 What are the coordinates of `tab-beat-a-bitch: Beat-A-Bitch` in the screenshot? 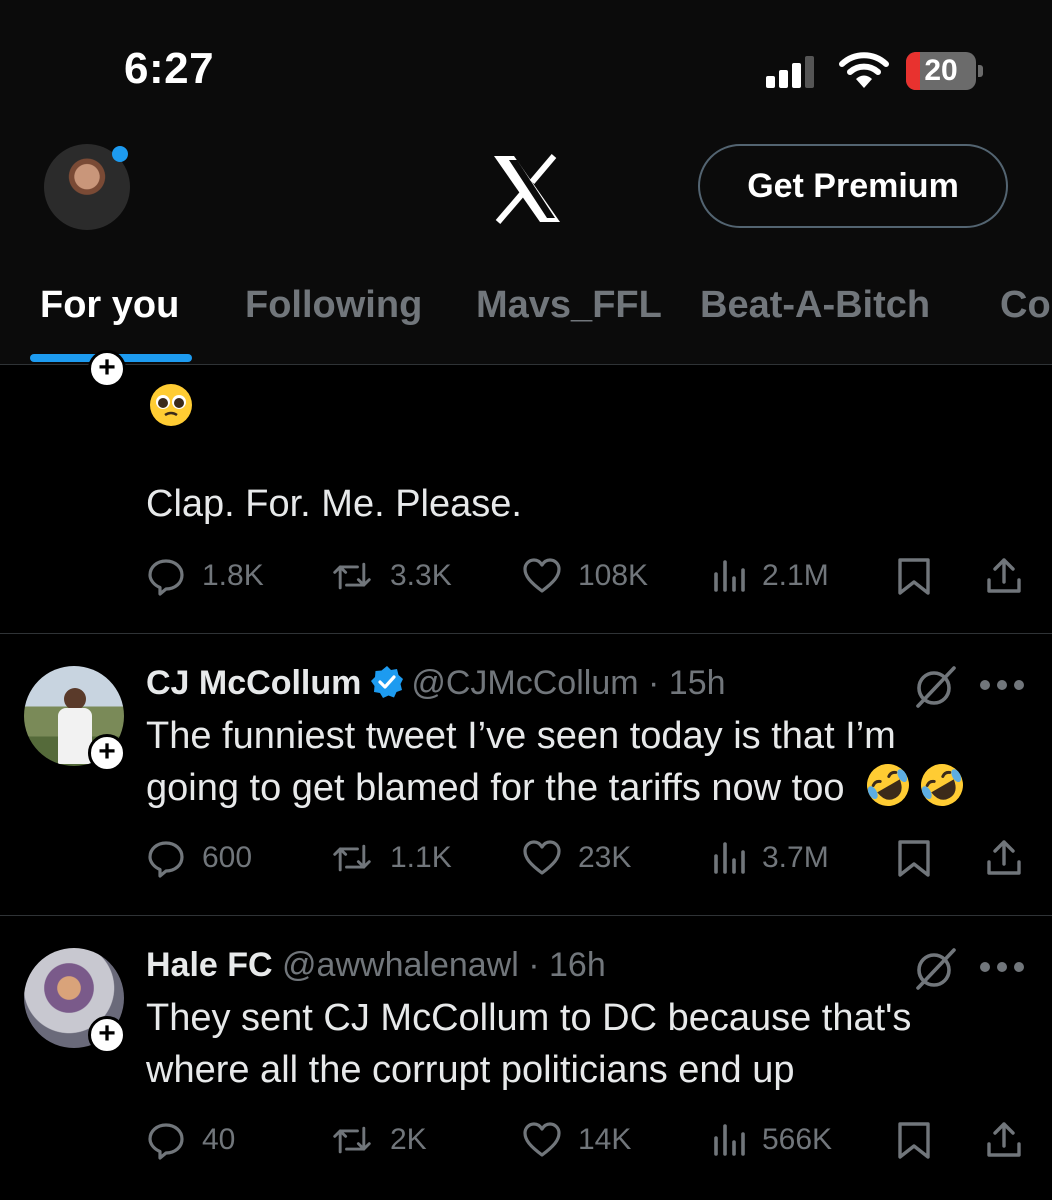 It's located at (815, 305).